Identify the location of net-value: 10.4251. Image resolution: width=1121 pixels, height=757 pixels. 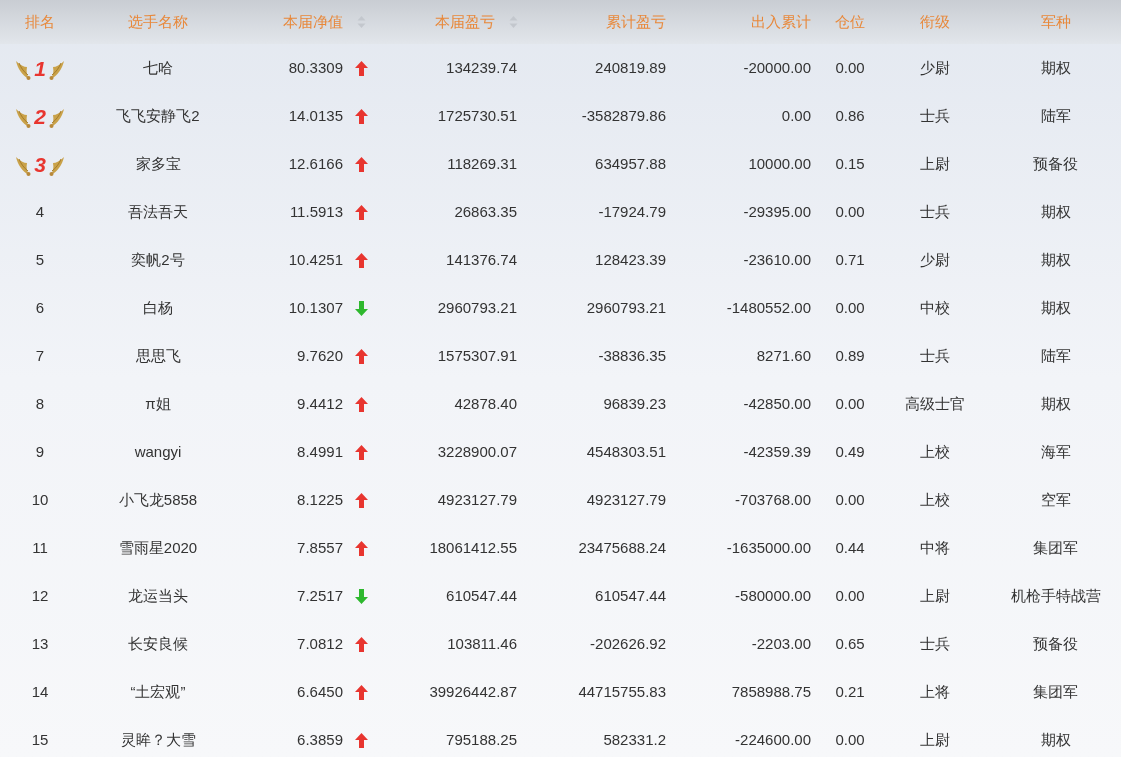
(315, 259).